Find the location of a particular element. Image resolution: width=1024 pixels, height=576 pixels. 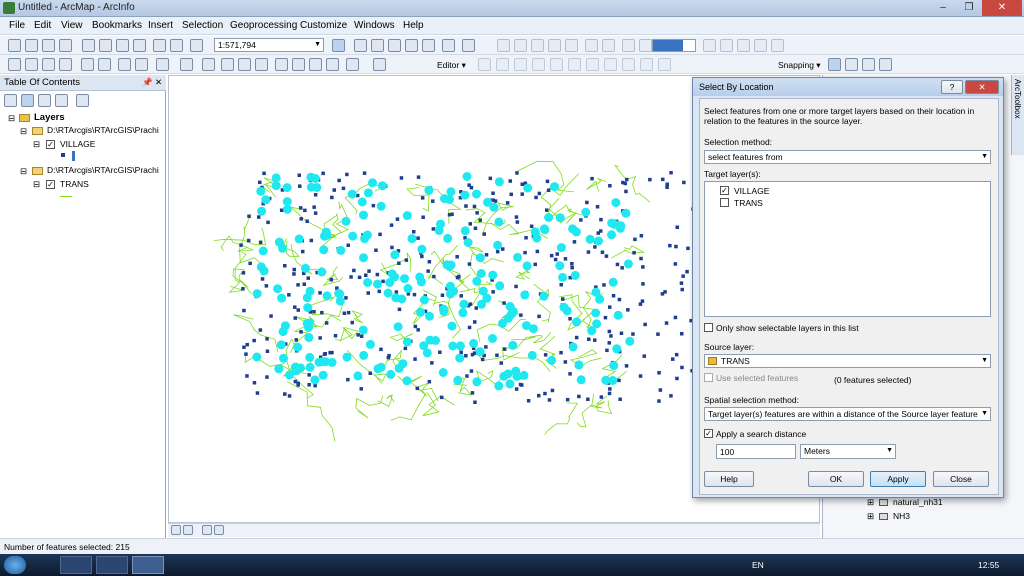

tree-item: NH3 is located at coordinates (901, 516).